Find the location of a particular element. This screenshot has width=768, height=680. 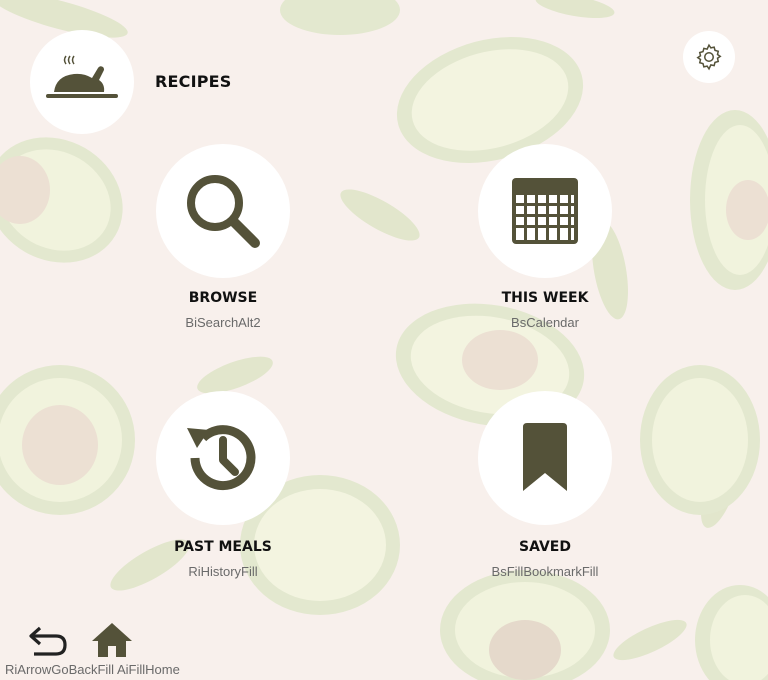

bookmark-icon is located at coordinates (545, 457).